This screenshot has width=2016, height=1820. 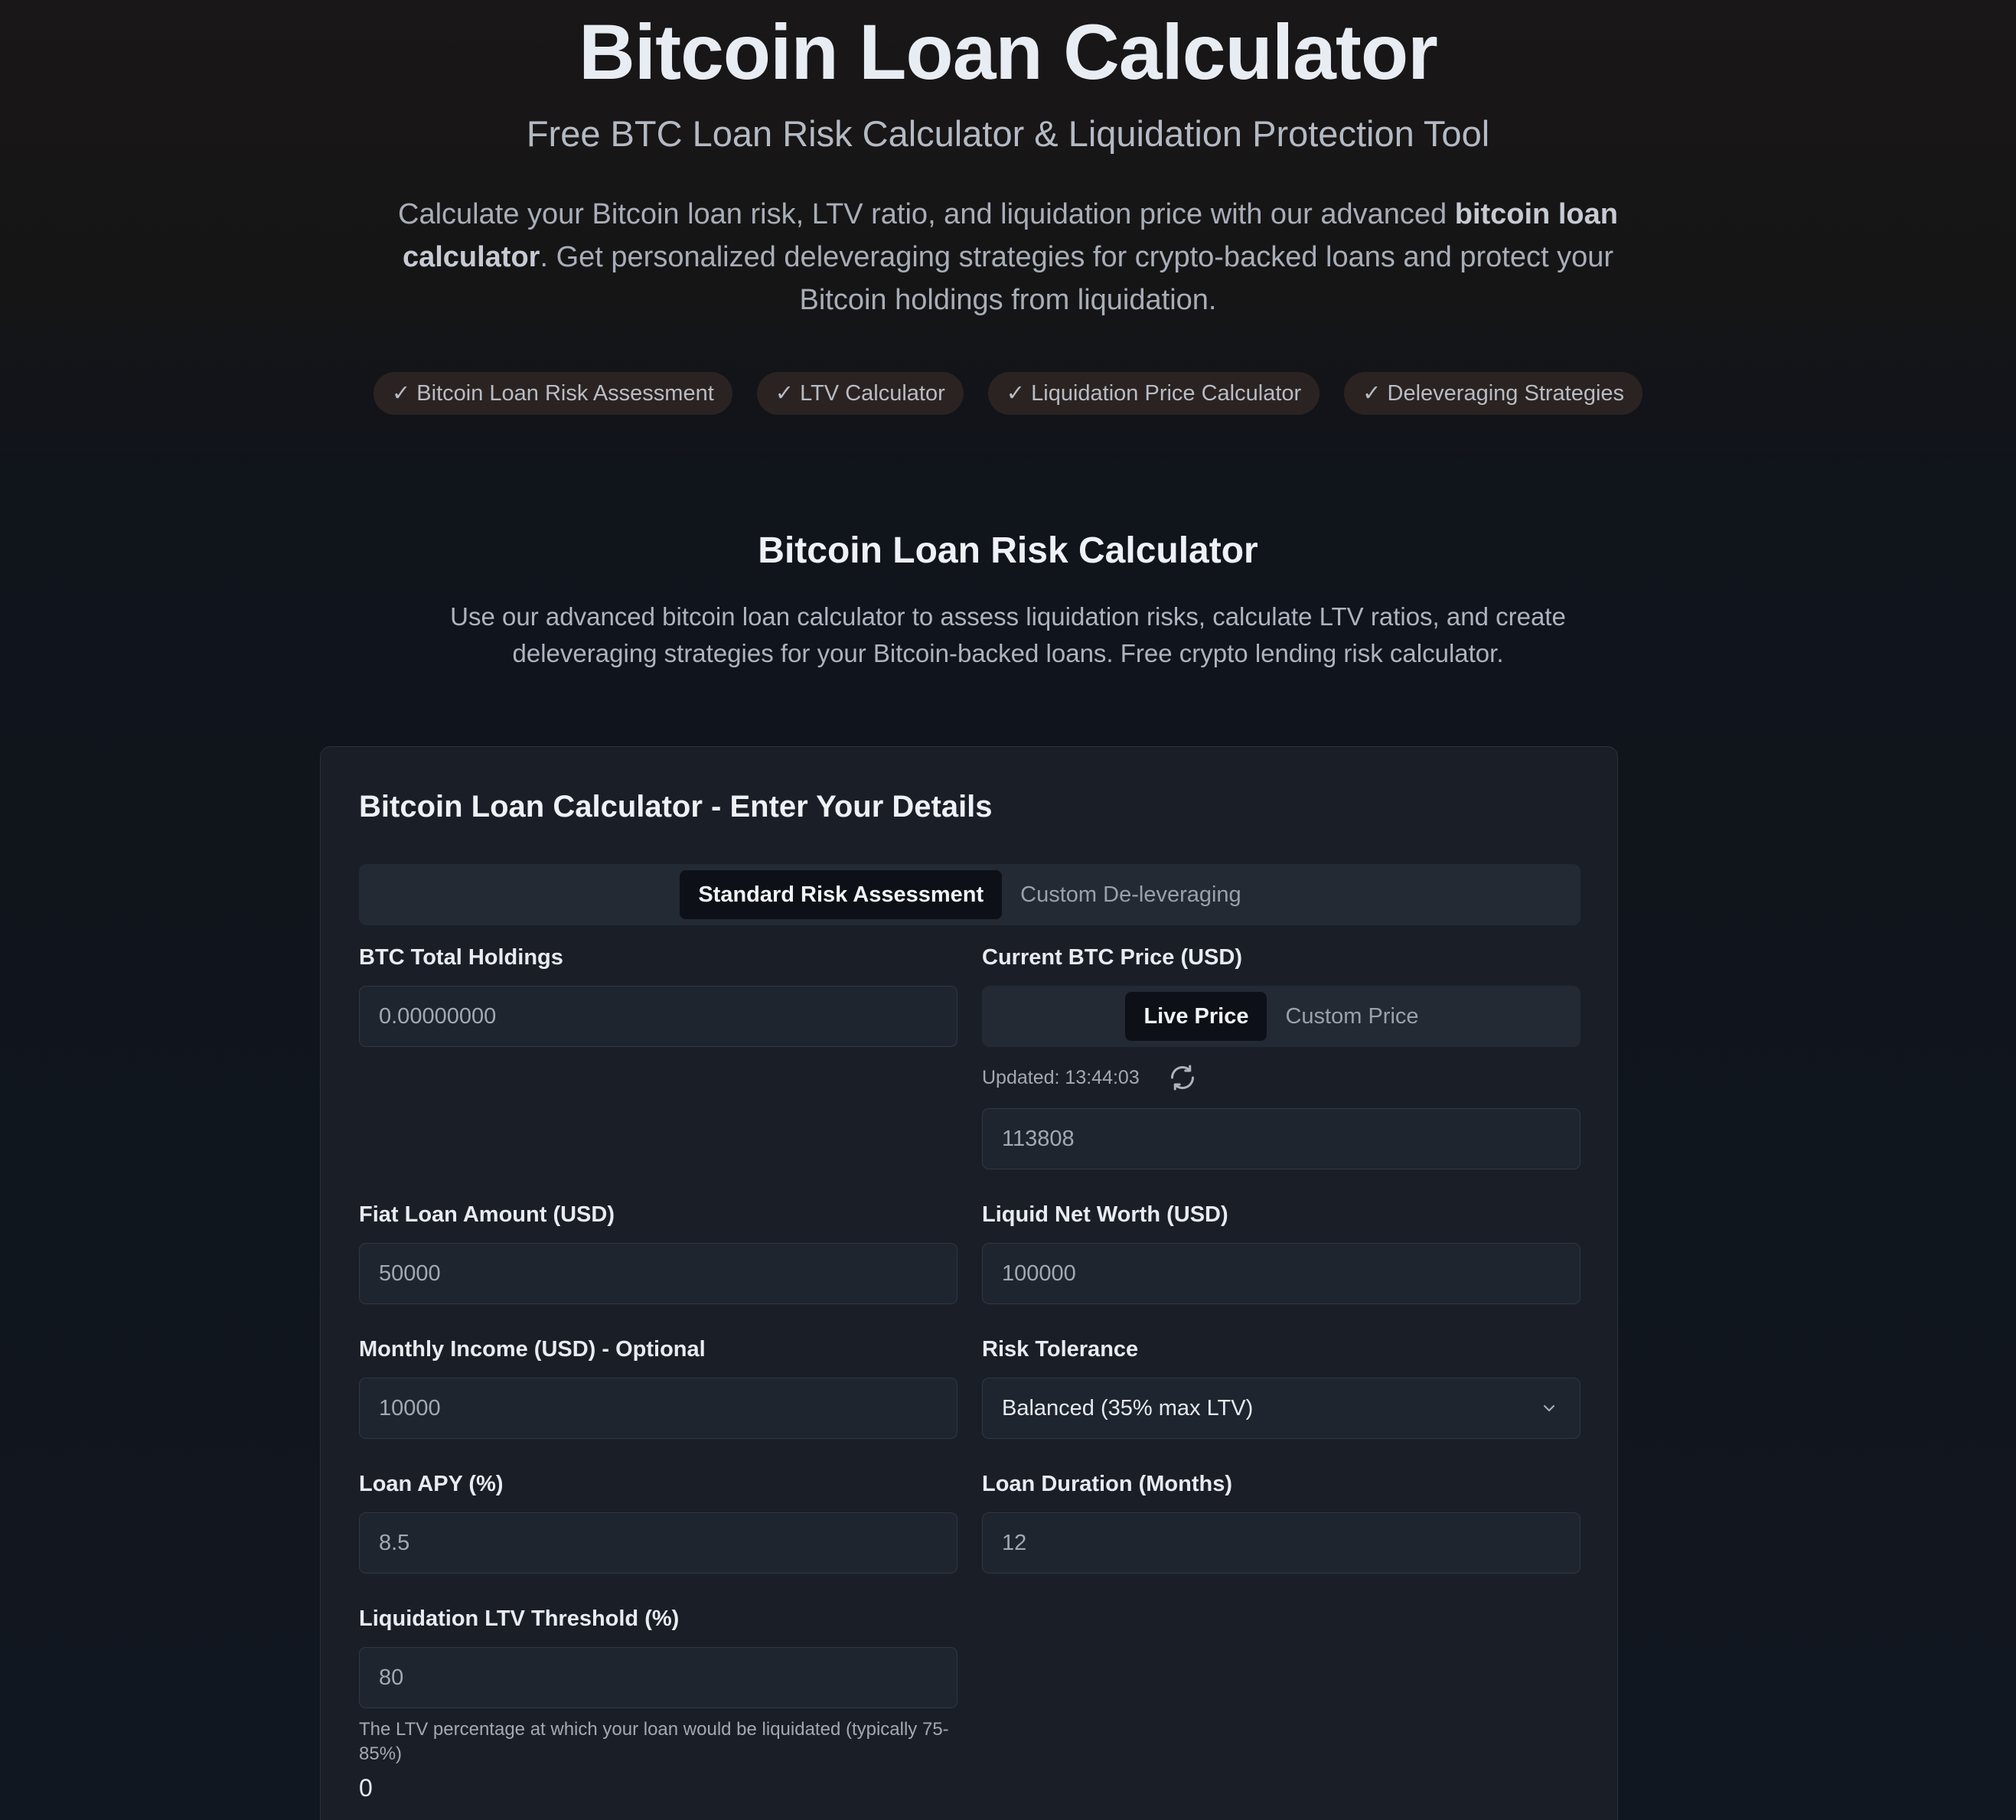 What do you see at coordinates (487, 1214) in the screenshot?
I see `fiat-loan-label: Fiat Loan Amount (USD)` at bounding box center [487, 1214].